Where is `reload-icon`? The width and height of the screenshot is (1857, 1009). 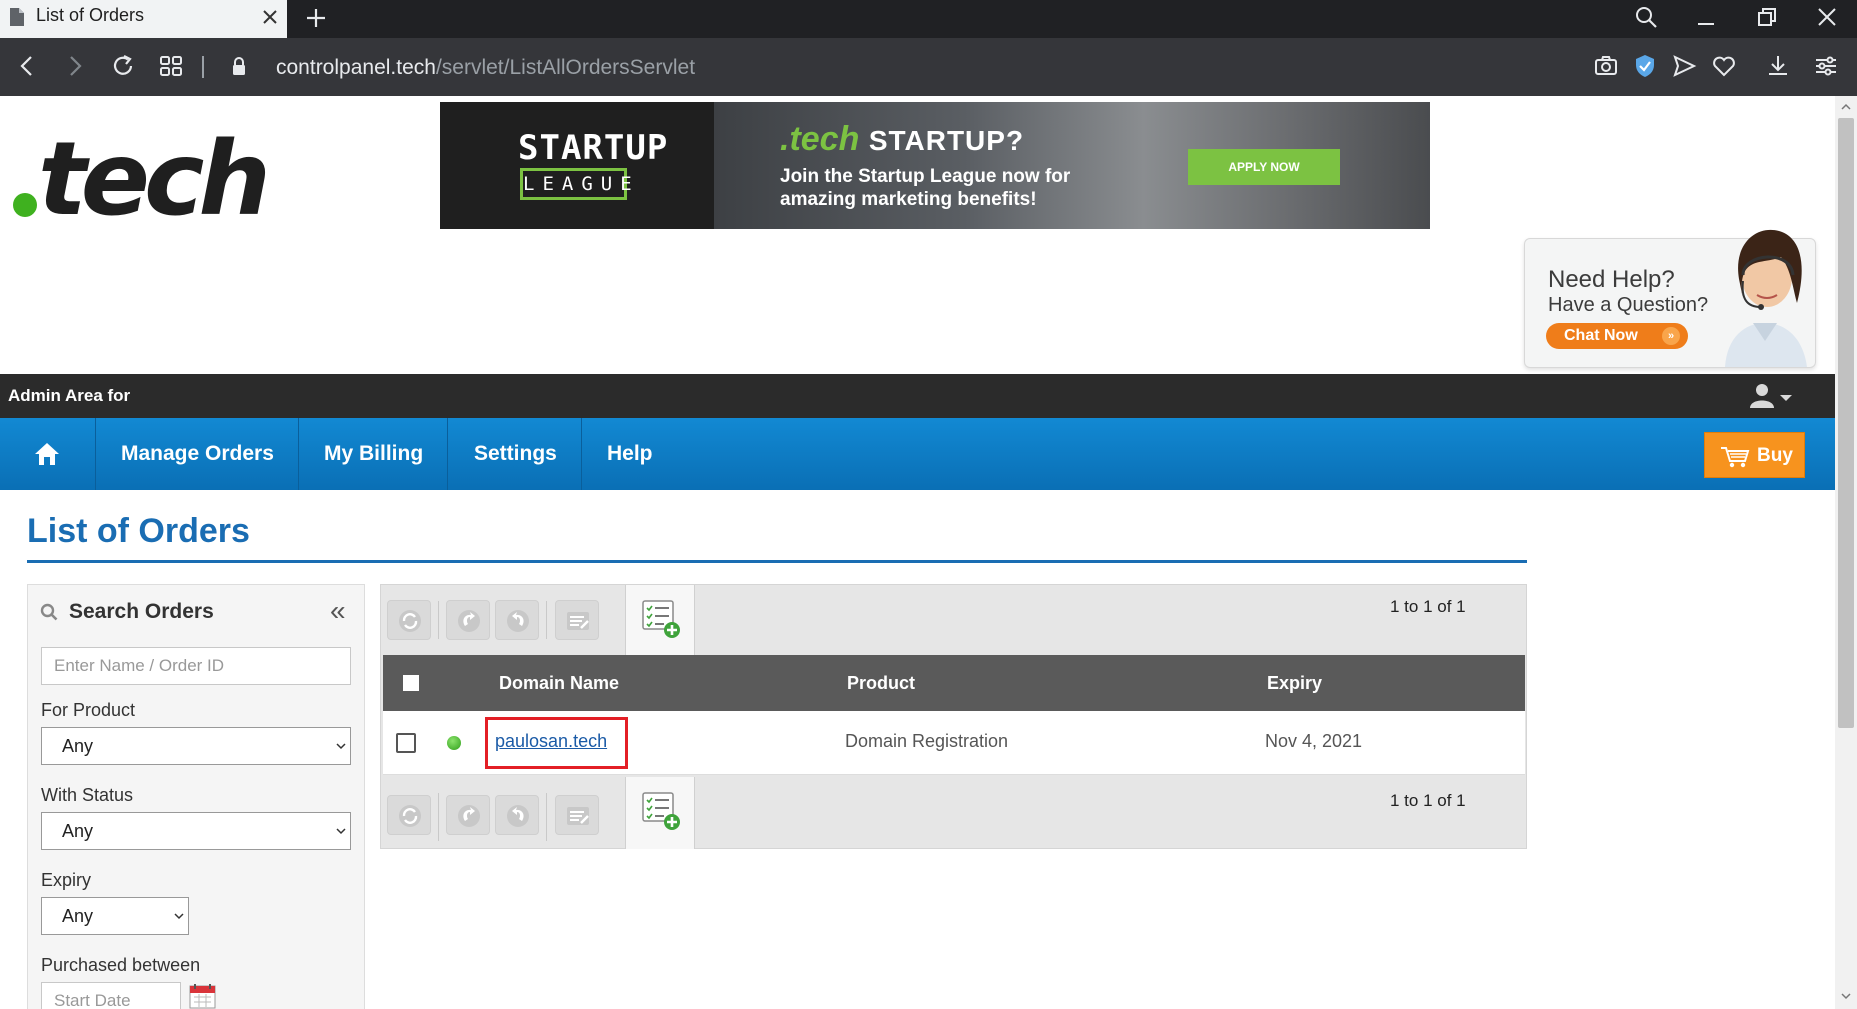
reload-icon is located at coordinates (123, 66).